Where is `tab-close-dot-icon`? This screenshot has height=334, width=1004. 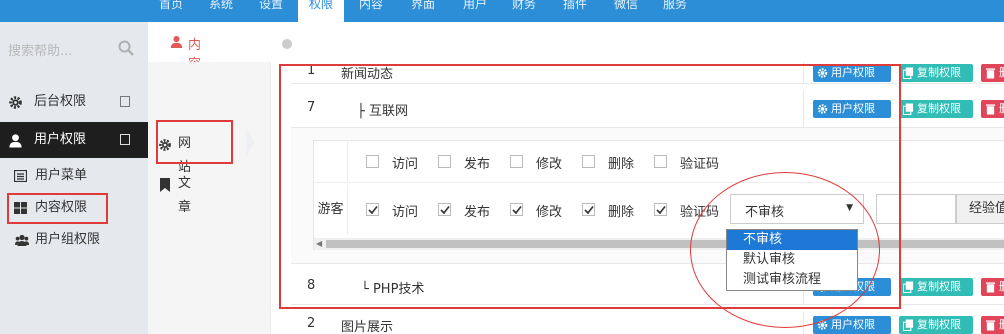
tab-close-dot-icon is located at coordinates (287, 44).